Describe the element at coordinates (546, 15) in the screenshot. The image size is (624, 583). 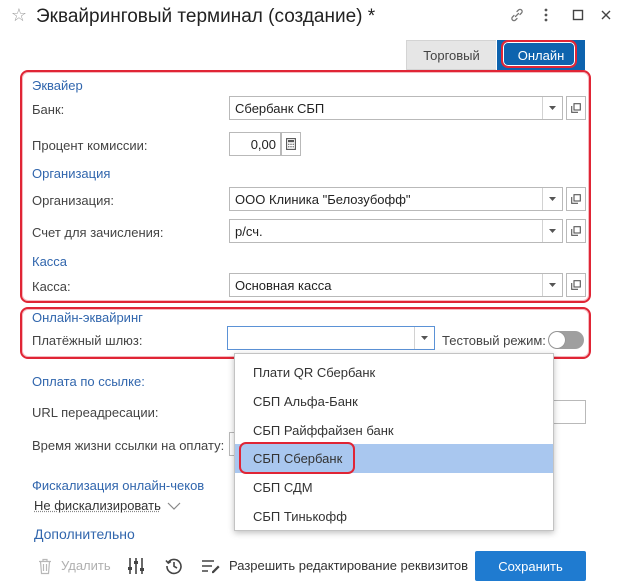
I see `more-menu-icon` at that location.